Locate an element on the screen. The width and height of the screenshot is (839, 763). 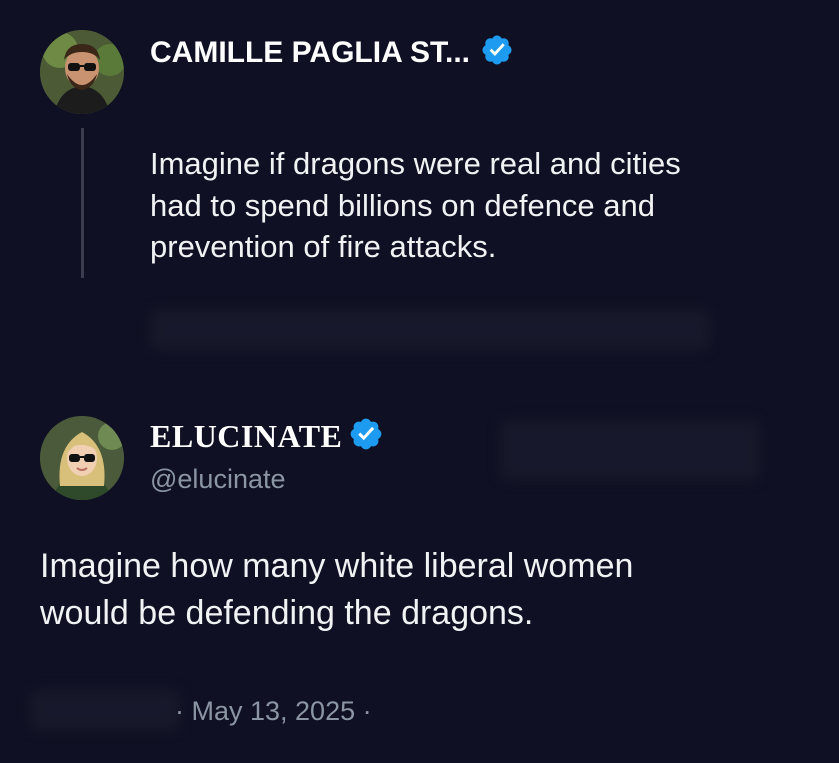
text-line: had to spend billions on defence and is located at coordinates (403, 205).